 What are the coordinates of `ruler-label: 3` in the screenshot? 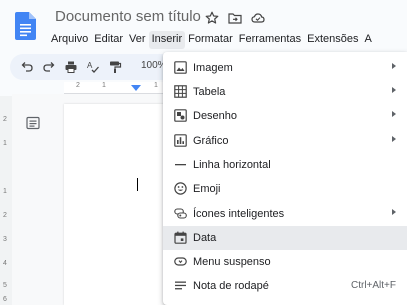 It's located at (5, 239).